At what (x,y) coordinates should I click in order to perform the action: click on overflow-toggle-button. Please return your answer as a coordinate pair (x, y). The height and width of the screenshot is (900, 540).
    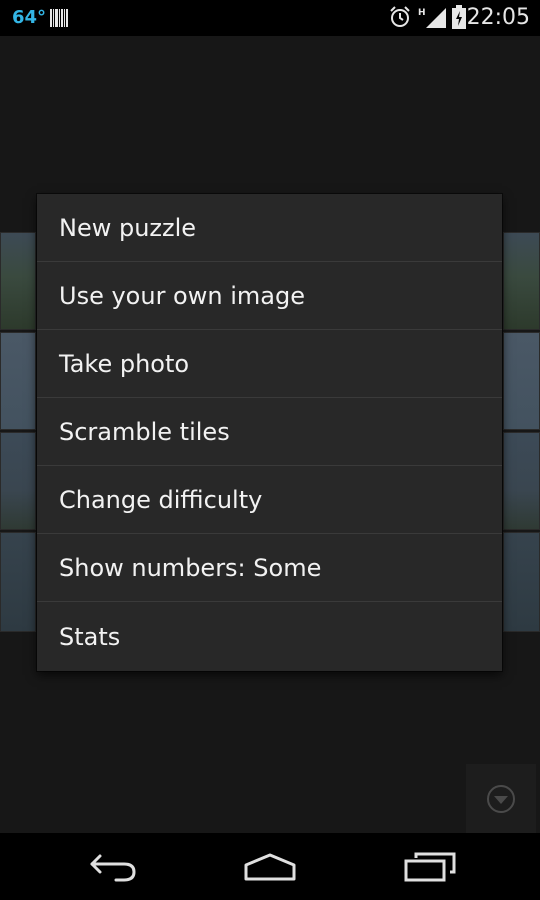
    Looking at the image, I should click on (501, 799).